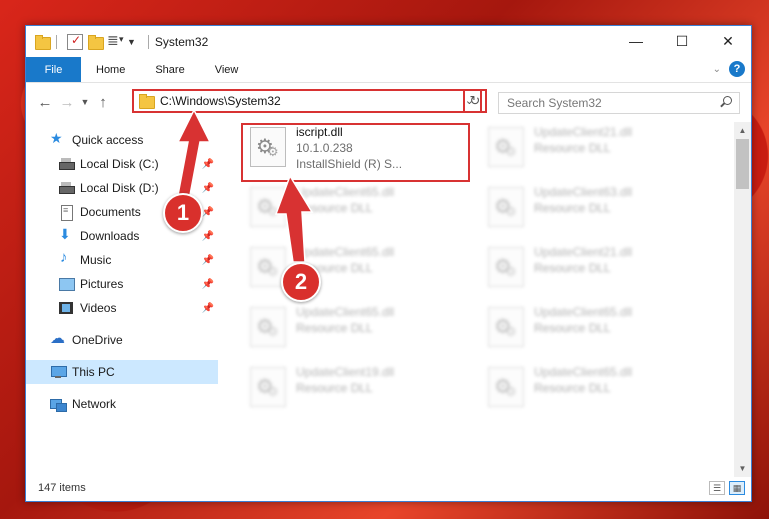  What do you see at coordinates (245, 185) in the screenshot?
I see `annotation-arrows` at bounding box center [245, 185].